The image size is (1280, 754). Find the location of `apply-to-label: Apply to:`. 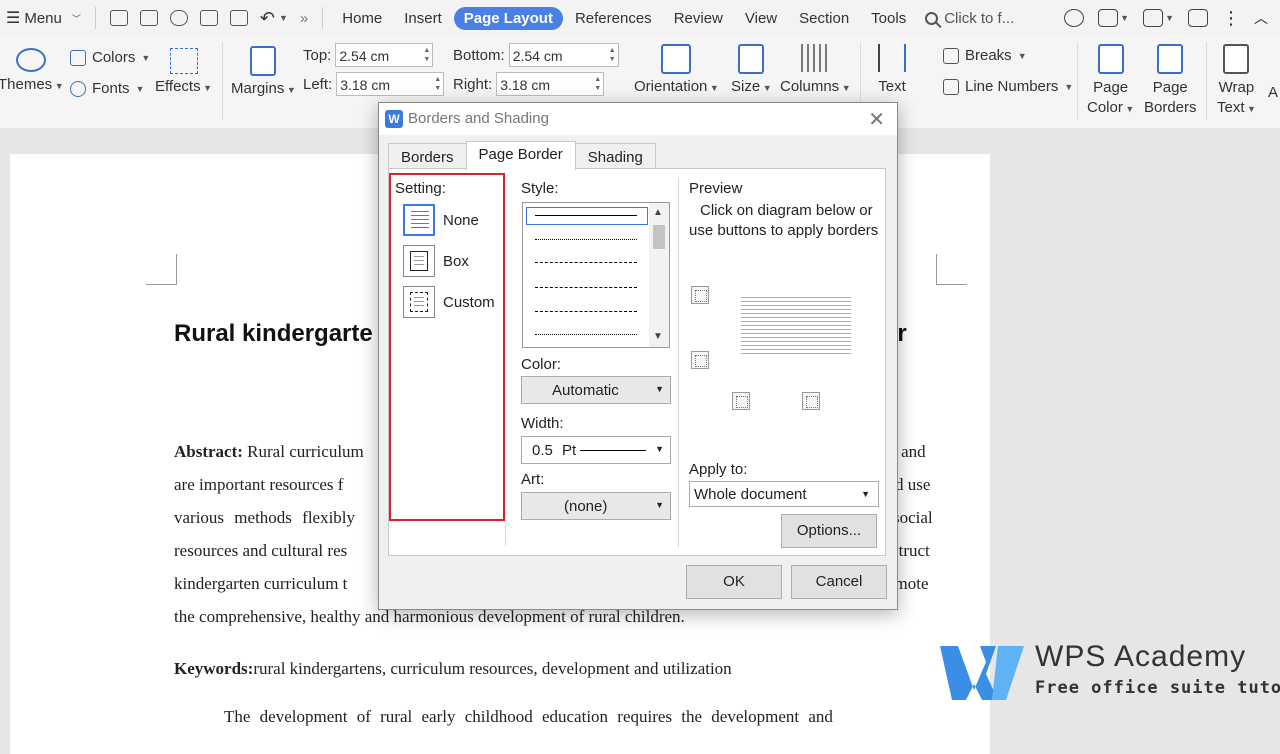

apply-to-label: Apply to: is located at coordinates (718, 469).